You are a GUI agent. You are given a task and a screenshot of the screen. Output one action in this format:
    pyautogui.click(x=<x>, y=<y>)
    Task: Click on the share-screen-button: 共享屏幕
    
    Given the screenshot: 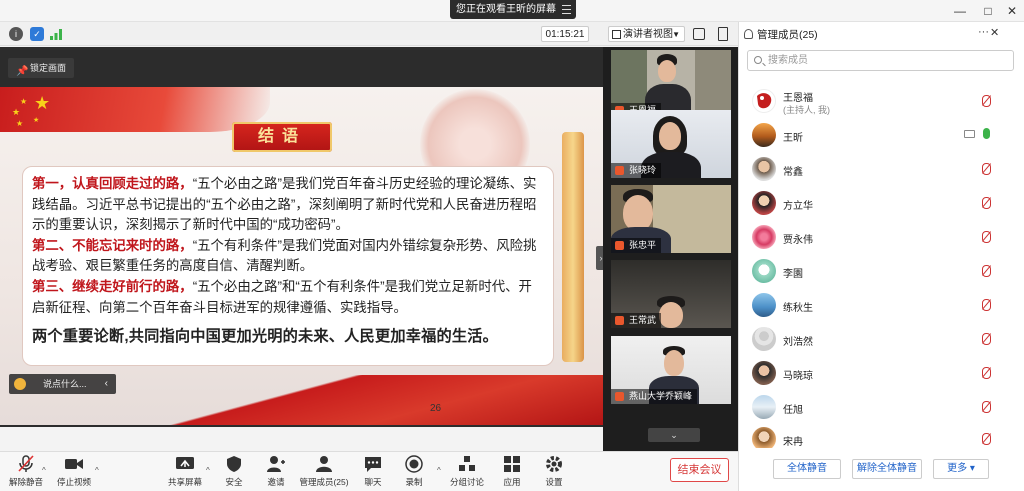 What is the action you would take?
    pyautogui.click(x=185, y=471)
    